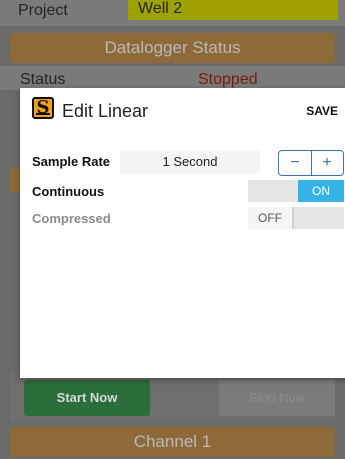 The image size is (345, 459). Describe the element at coordinates (43, 114) in the screenshot. I see `app-logo-underline` at that location.